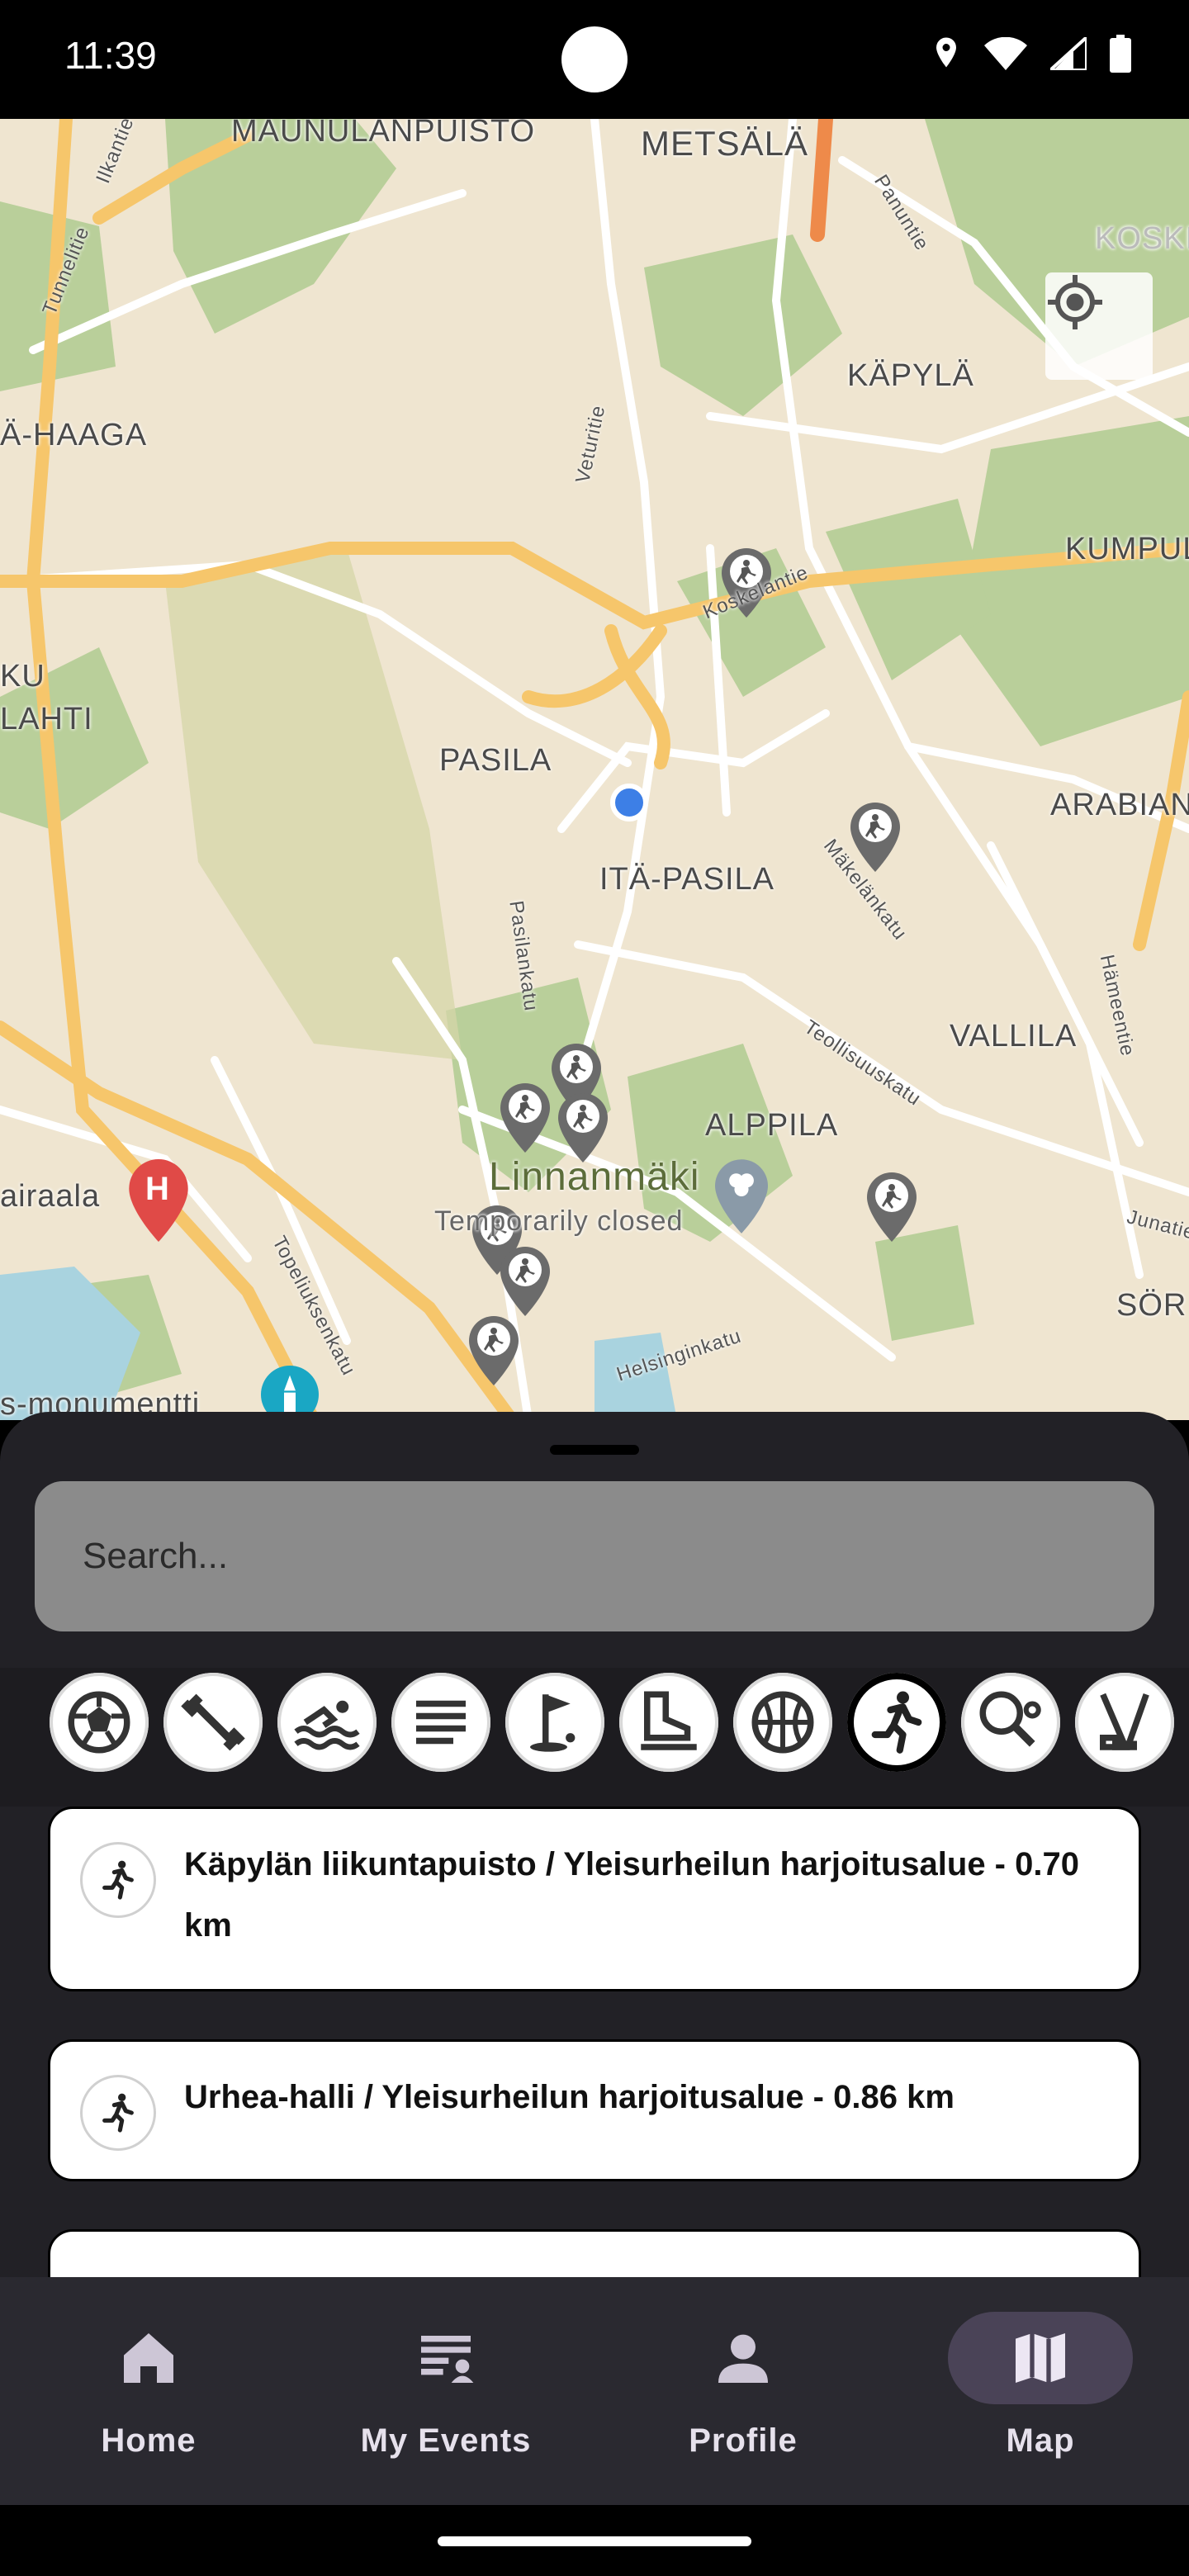 Image resolution: width=1189 pixels, height=2576 pixels. Describe the element at coordinates (1010, 1719) in the screenshot. I see `tennis-racket-icon` at that location.